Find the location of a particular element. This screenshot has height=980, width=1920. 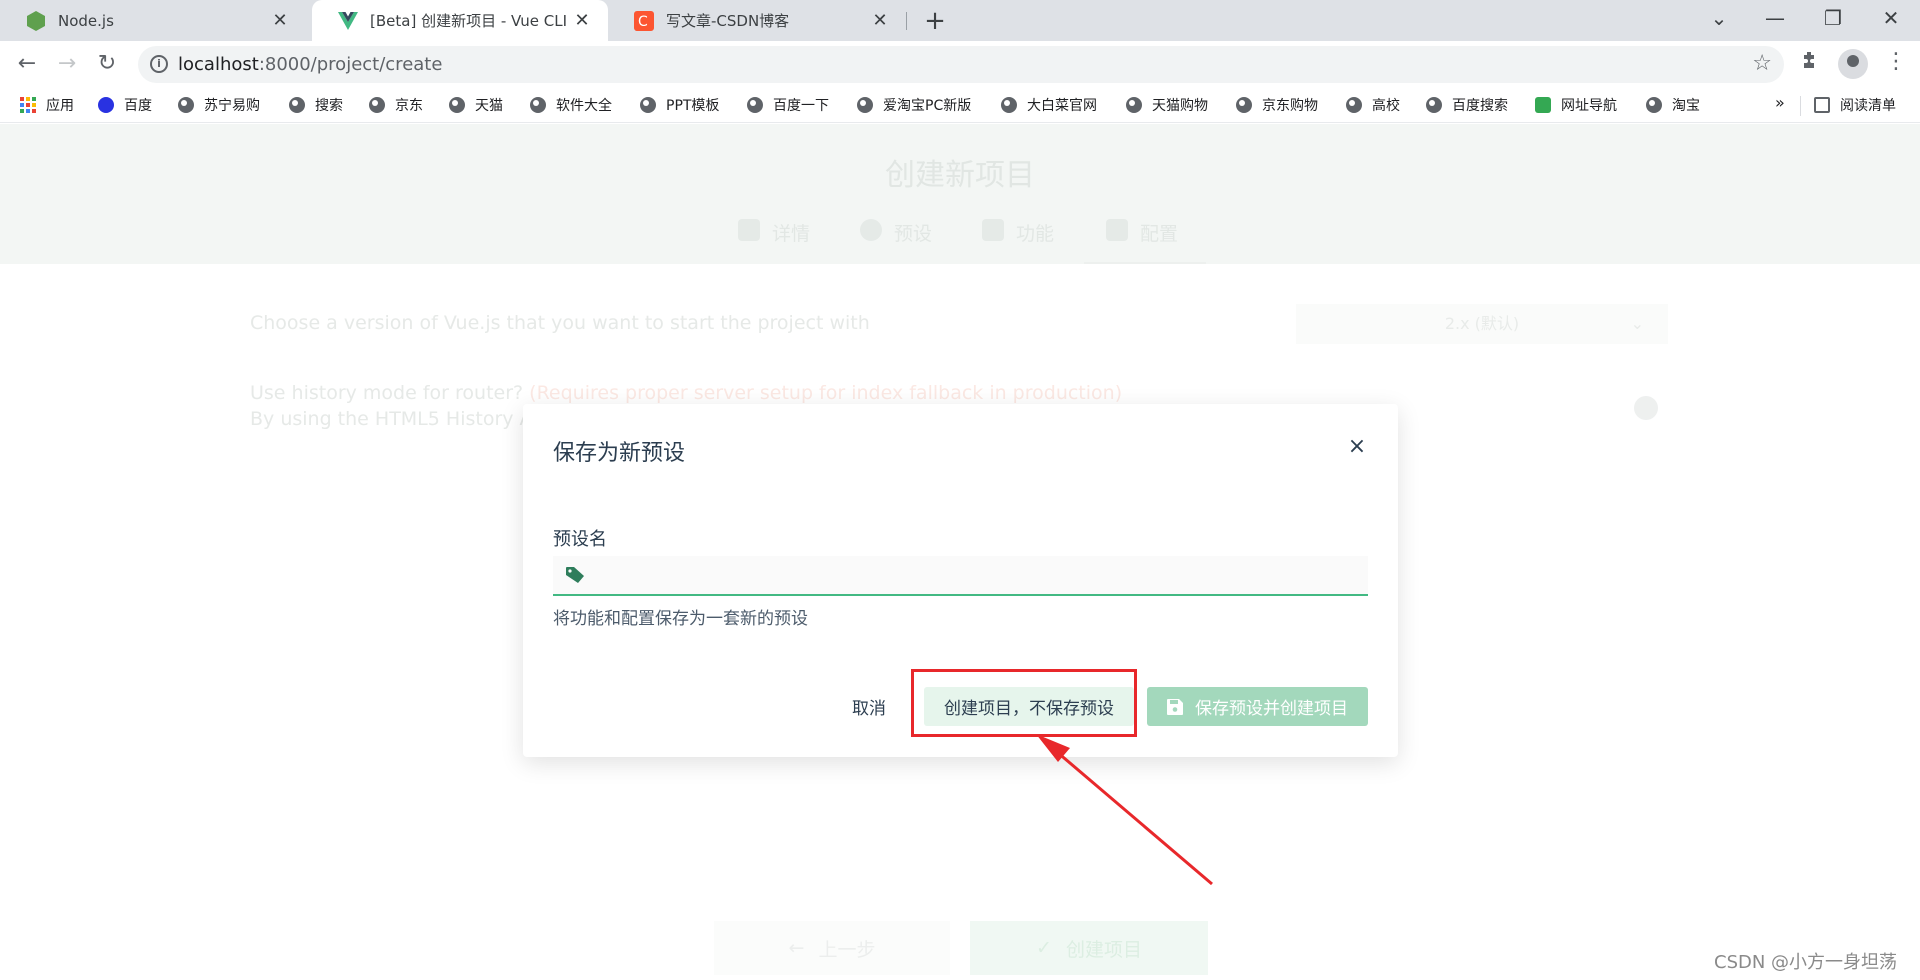

bookmark-item: 网址导航 is located at coordinates (1576, 105).